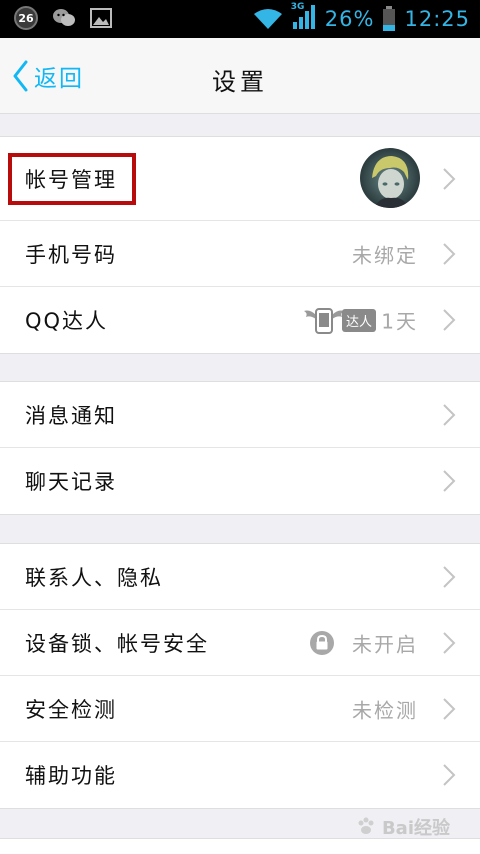 The image size is (480, 854). I want to click on row-value: 未绑定, so click(385, 255).